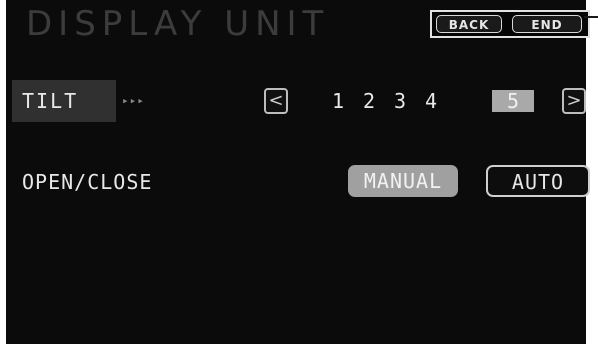  I want to click on page-title: DISPLAY UNIT, so click(178, 24).